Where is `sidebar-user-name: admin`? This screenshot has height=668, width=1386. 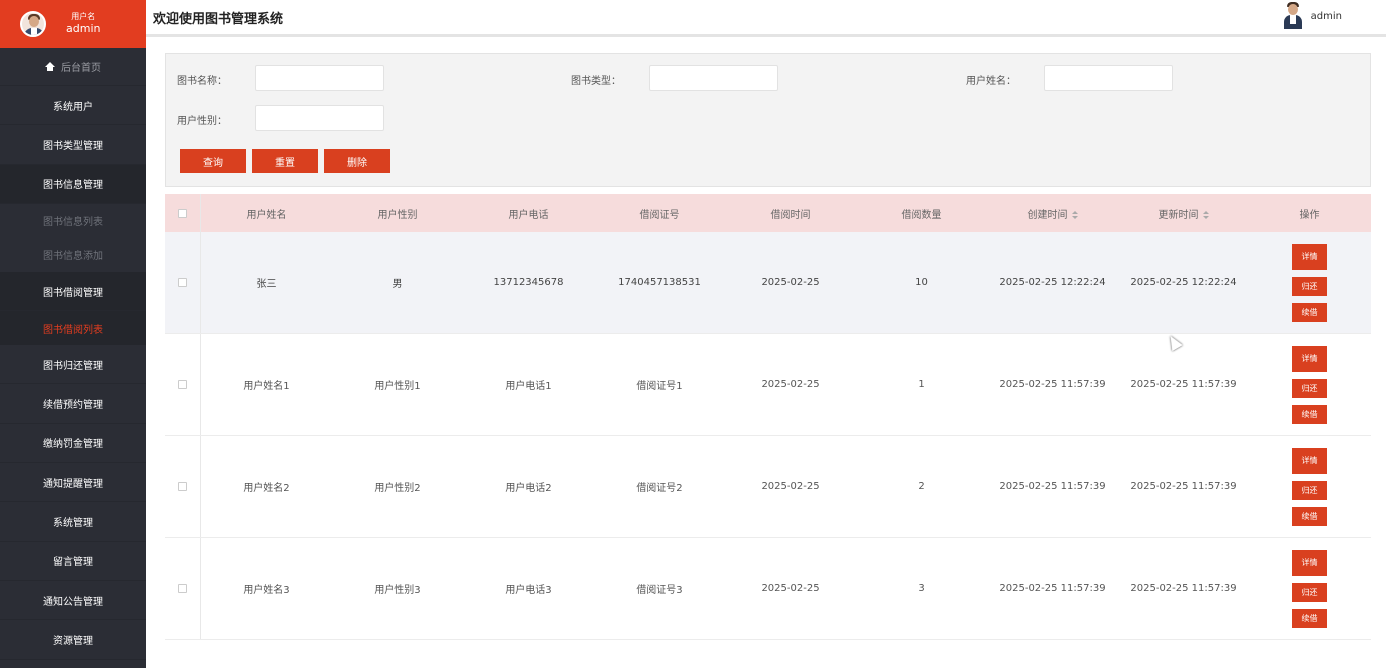
sidebar-user-name: admin is located at coordinates (83, 29).